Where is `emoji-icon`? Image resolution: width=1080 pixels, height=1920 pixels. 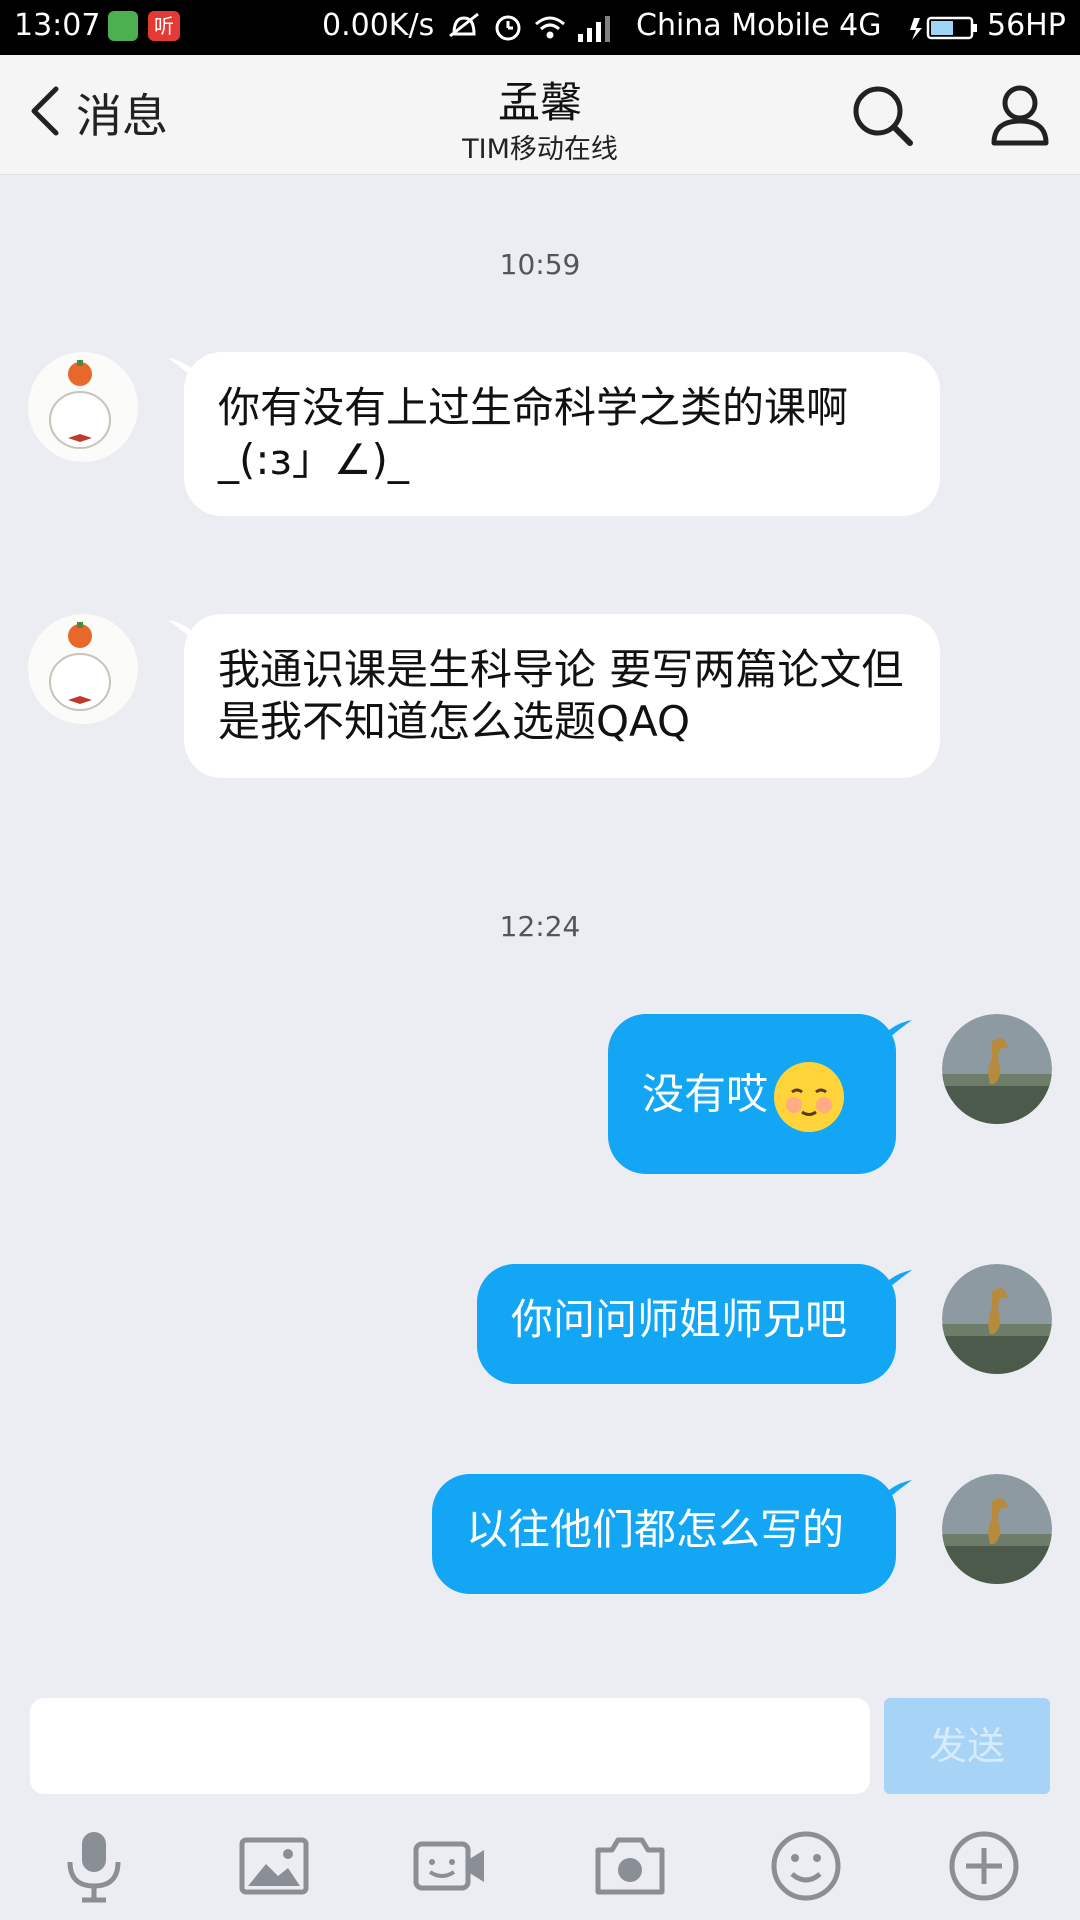
emoji-icon is located at coordinates (806, 1866).